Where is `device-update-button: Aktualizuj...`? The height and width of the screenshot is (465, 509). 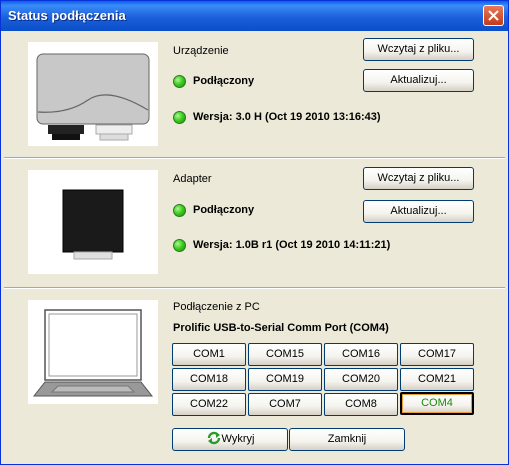 device-update-button: Aktualizuj... is located at coordinates (418, 80).